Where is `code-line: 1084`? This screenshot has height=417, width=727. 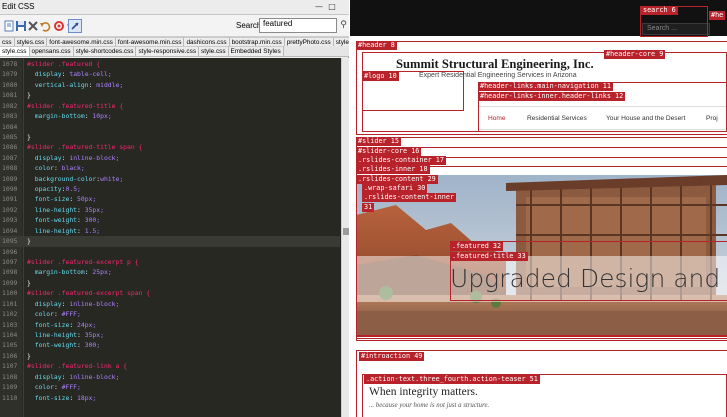 code-line: 1084 is located at coordinates (170, 127).